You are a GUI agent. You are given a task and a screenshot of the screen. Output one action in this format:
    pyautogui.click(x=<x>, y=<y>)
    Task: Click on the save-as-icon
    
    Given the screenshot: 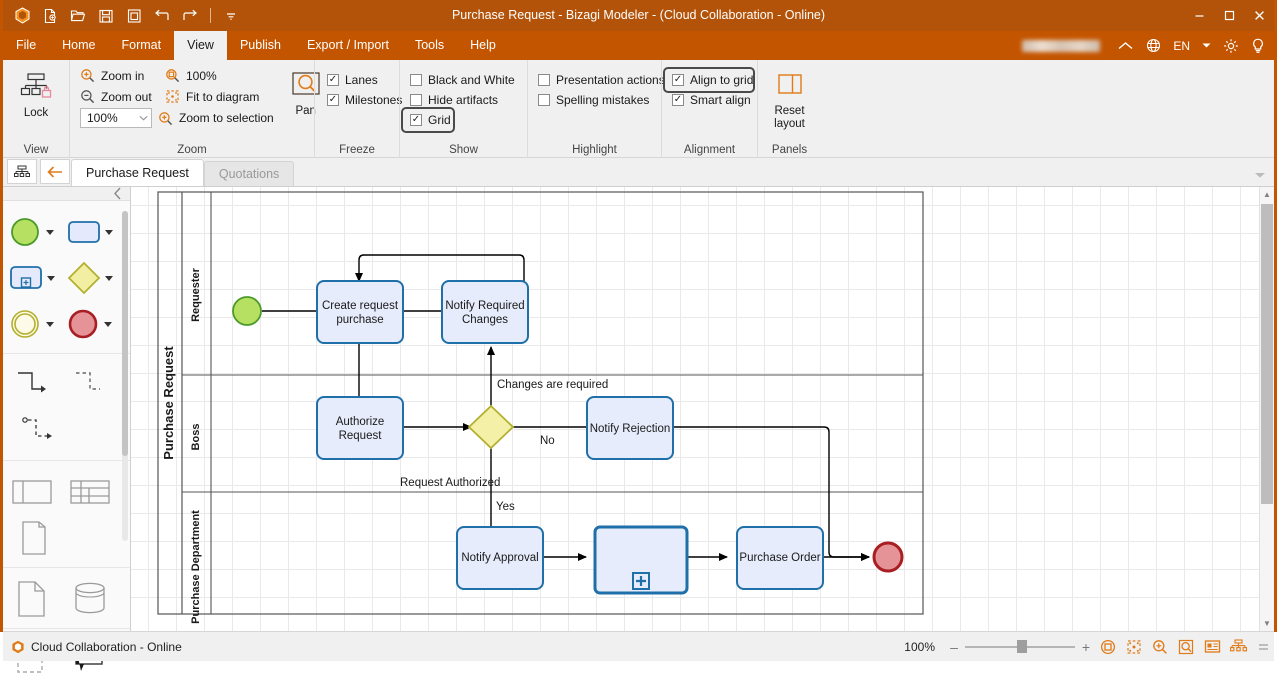 What is the action you would take?
    pyautogui.click(x=134, y=16)
    